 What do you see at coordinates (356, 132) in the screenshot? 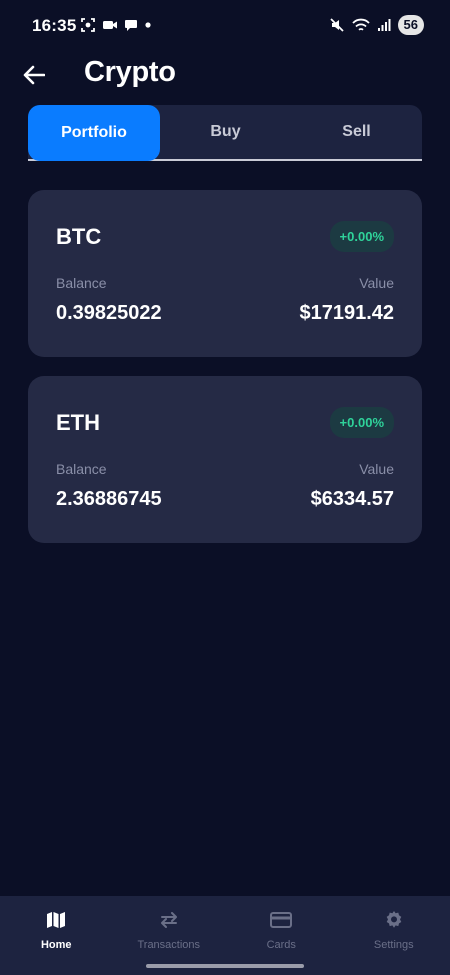
I see `tab-sell: Sell` at bounding box center [356, 132].